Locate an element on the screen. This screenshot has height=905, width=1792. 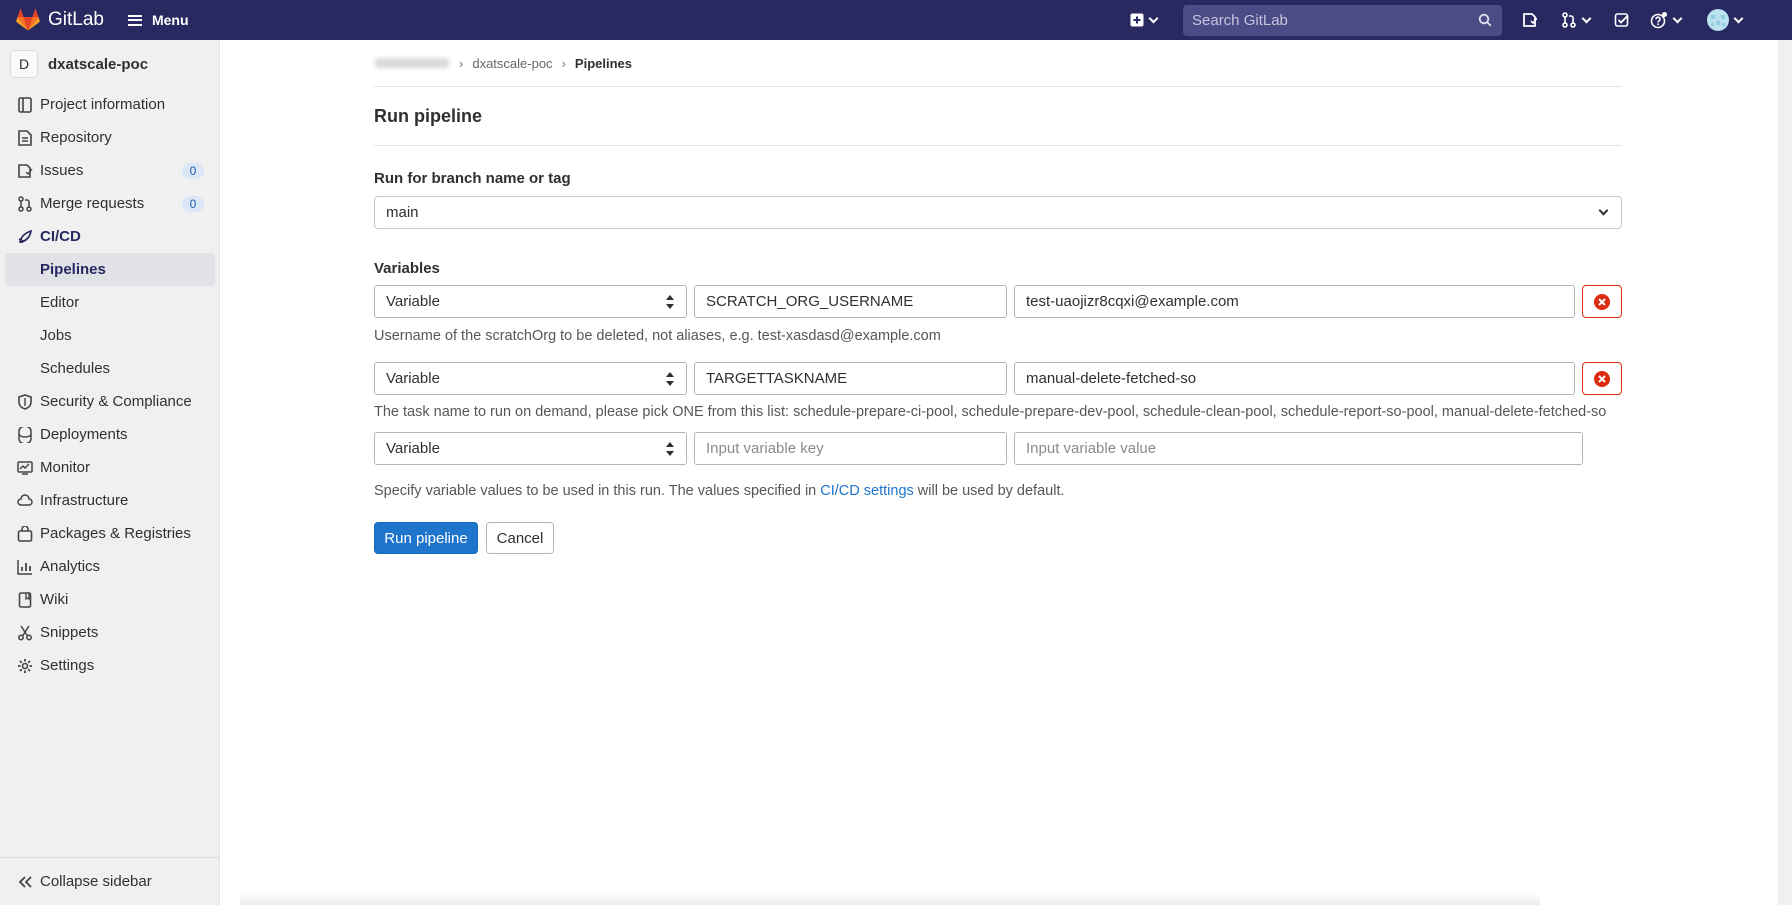
sidebar-item-label: Monitor is located at coordinates (65, 467).